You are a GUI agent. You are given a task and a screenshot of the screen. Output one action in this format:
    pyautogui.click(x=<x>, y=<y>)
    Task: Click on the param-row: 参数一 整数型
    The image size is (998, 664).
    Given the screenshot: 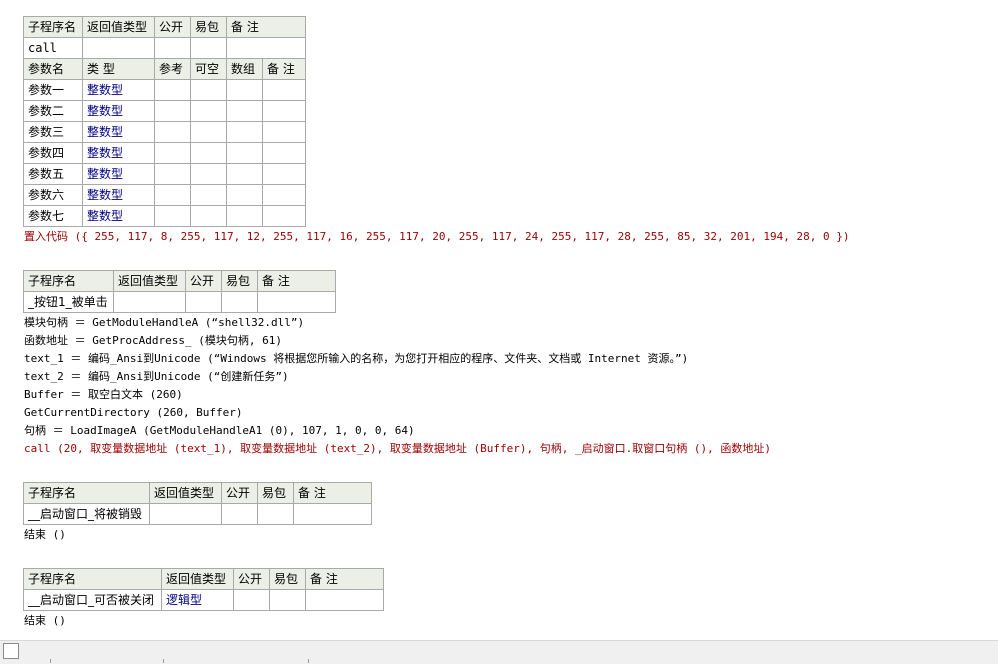 What is the action you would take?
    pyautogui.click(x=165, y=90)
    